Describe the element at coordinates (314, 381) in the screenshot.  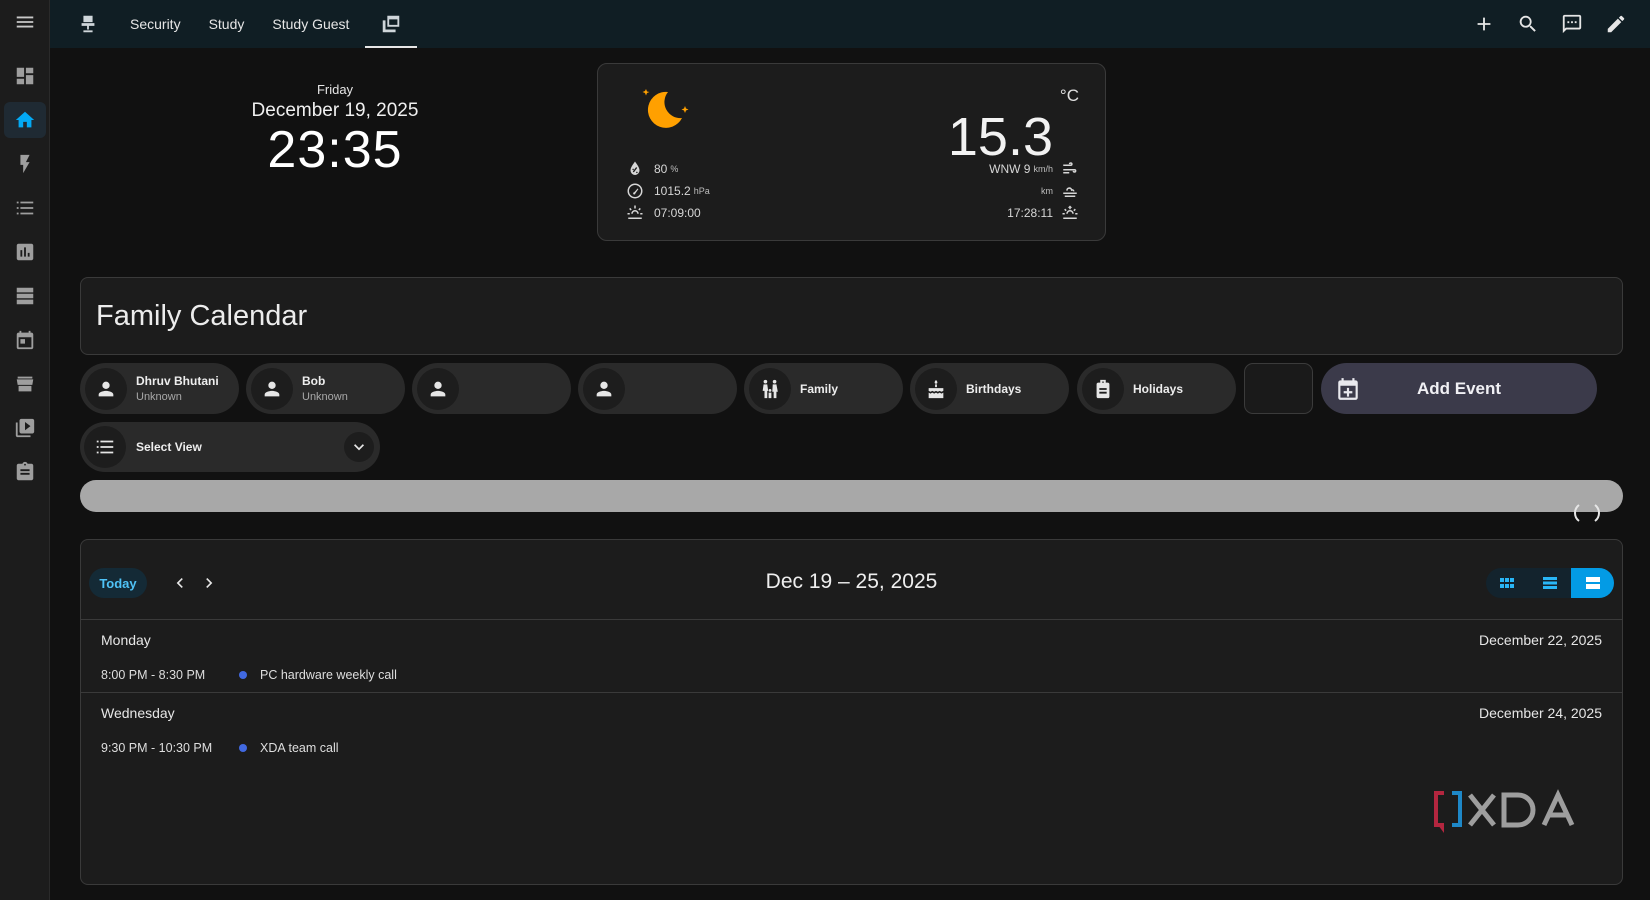
I see `chip-name: Bob` at that location.